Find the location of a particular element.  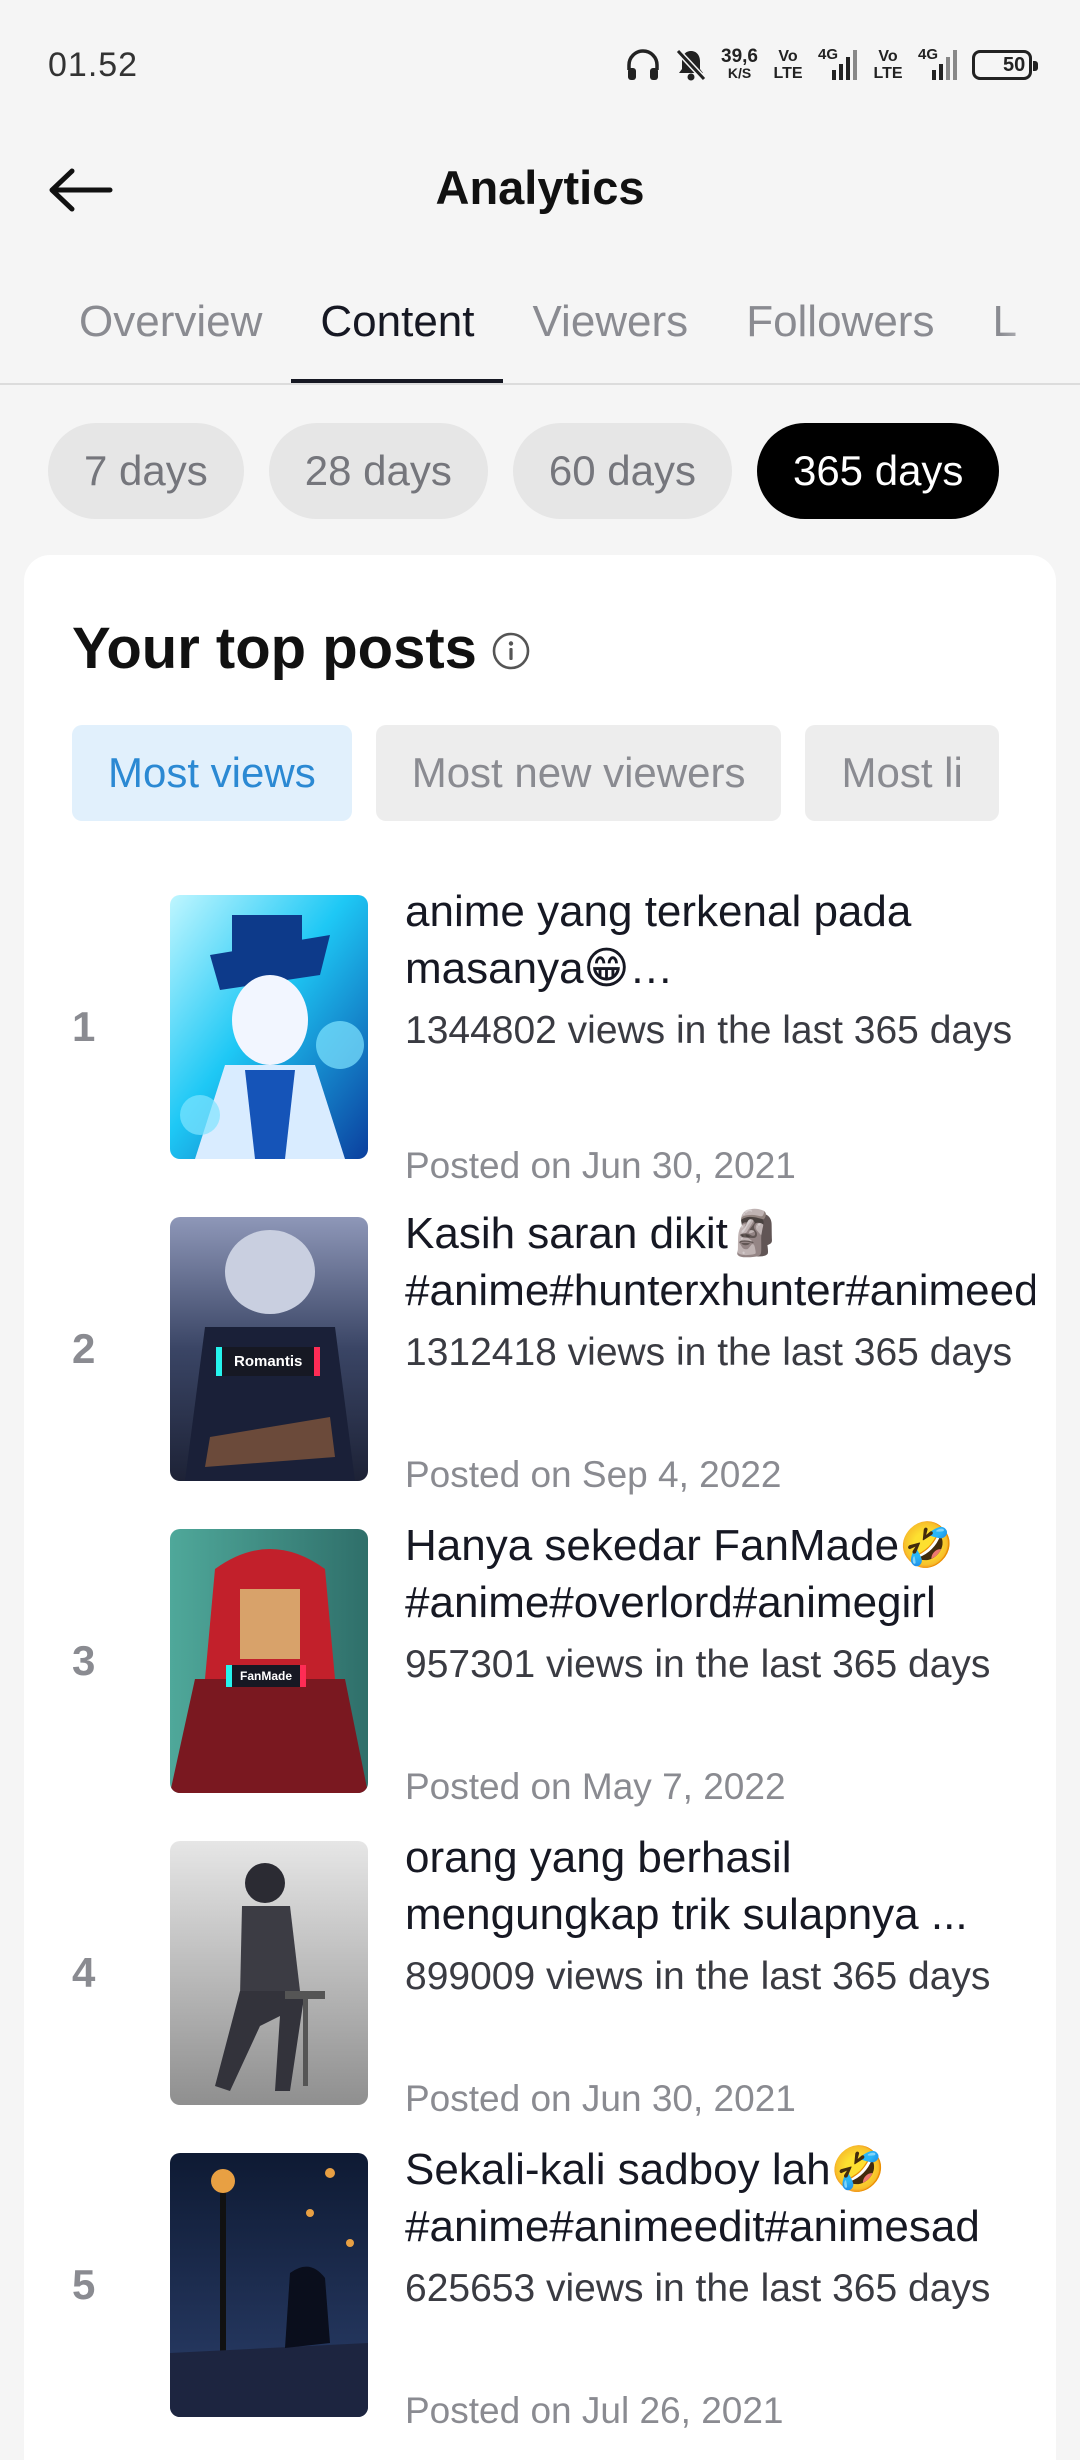

period-7-days: 7 days is located at coordinates (146, 471).